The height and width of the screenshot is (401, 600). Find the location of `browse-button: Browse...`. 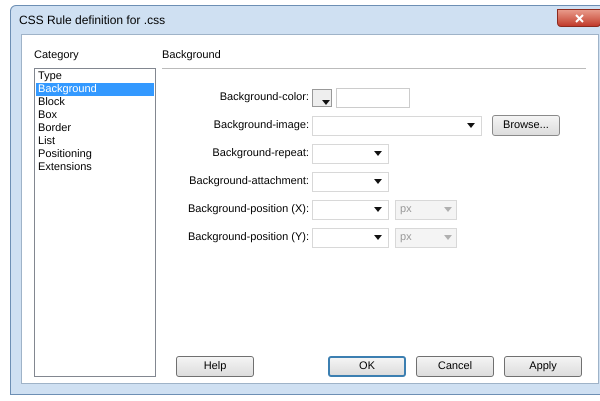

browse-button: Browse... is located at coordinates (526, 125).